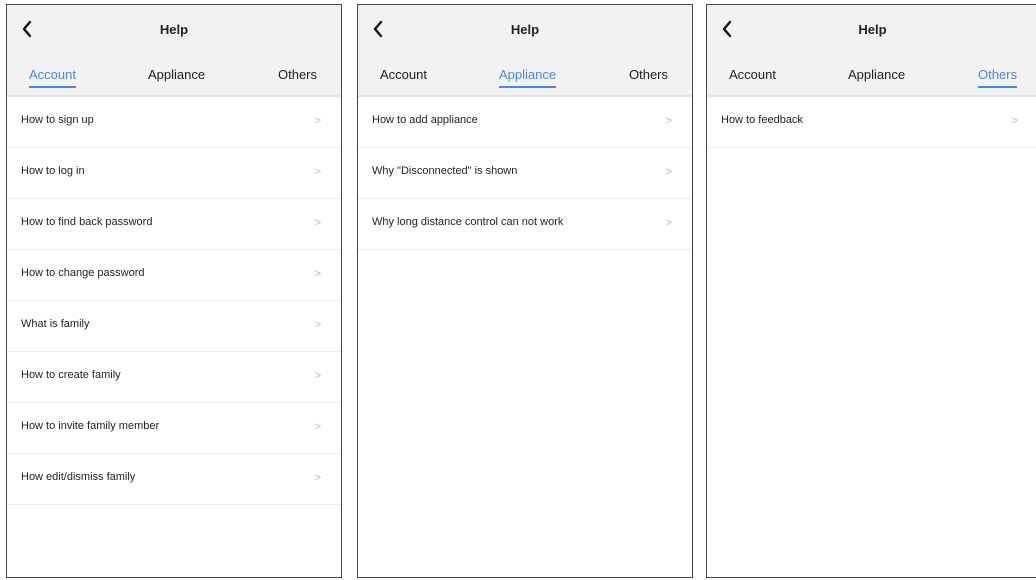 The image size is (1036, 580). I want to click on list-item-label: How edit/dismiss family, so click(78, 477).